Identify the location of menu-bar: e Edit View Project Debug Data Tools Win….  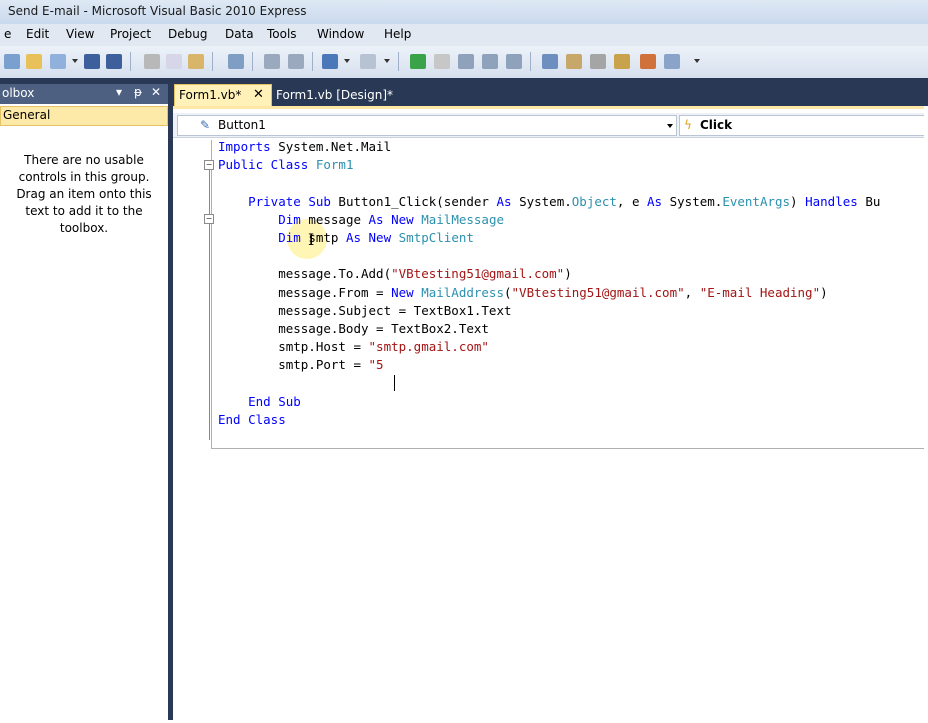
(464, 35).